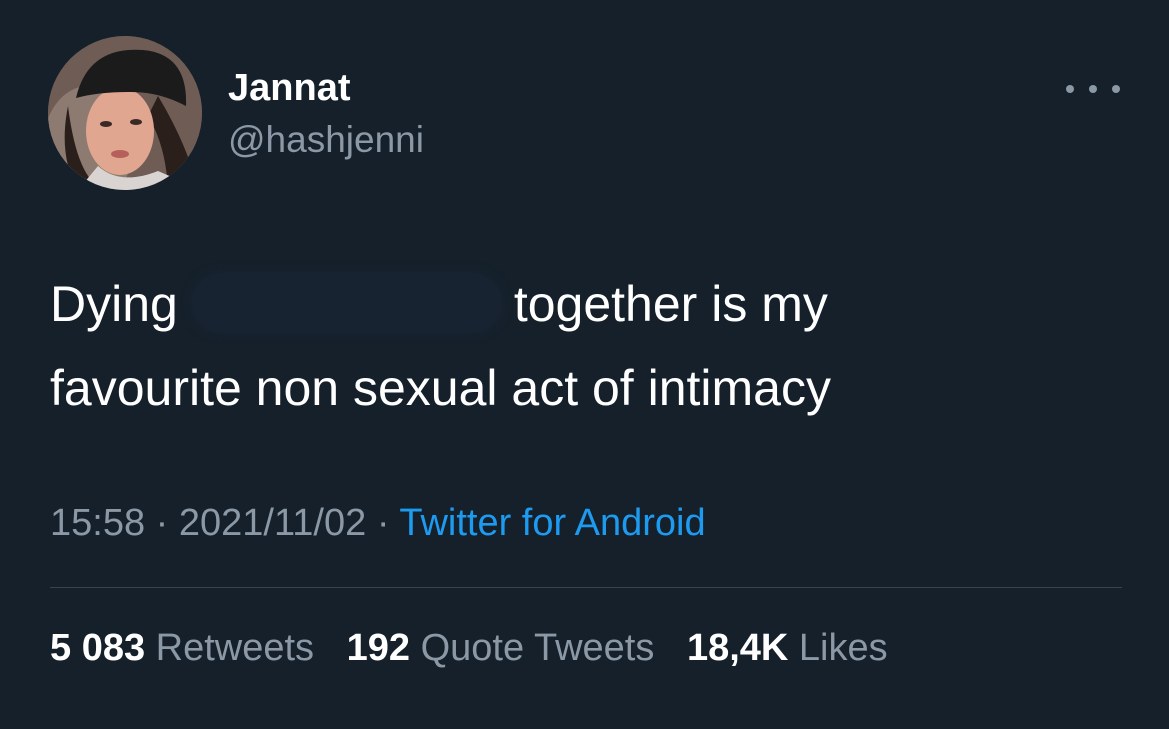 This screenshot has height=729, width=1169. Describe the element at coordinates (125, 113) in the screenshot. I see `avatar` at that location.